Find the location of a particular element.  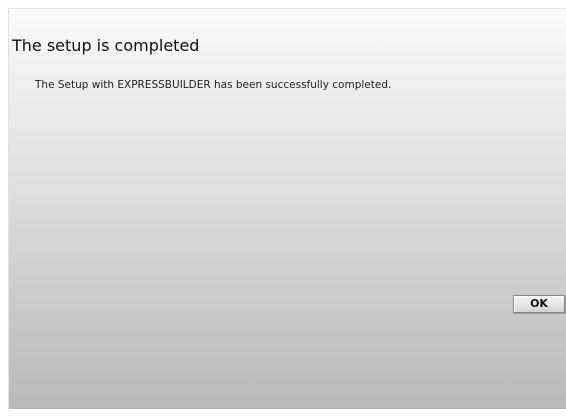

page-title: The setup is completed is located at coordinates (106, 45).